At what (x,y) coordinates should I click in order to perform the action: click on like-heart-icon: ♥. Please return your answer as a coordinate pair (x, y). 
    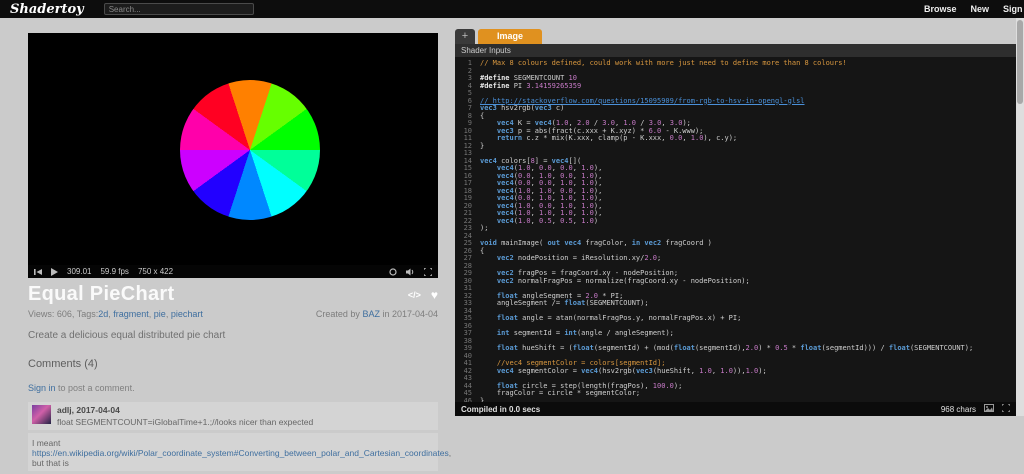
    Looking at the image, I should click on (434, 295).